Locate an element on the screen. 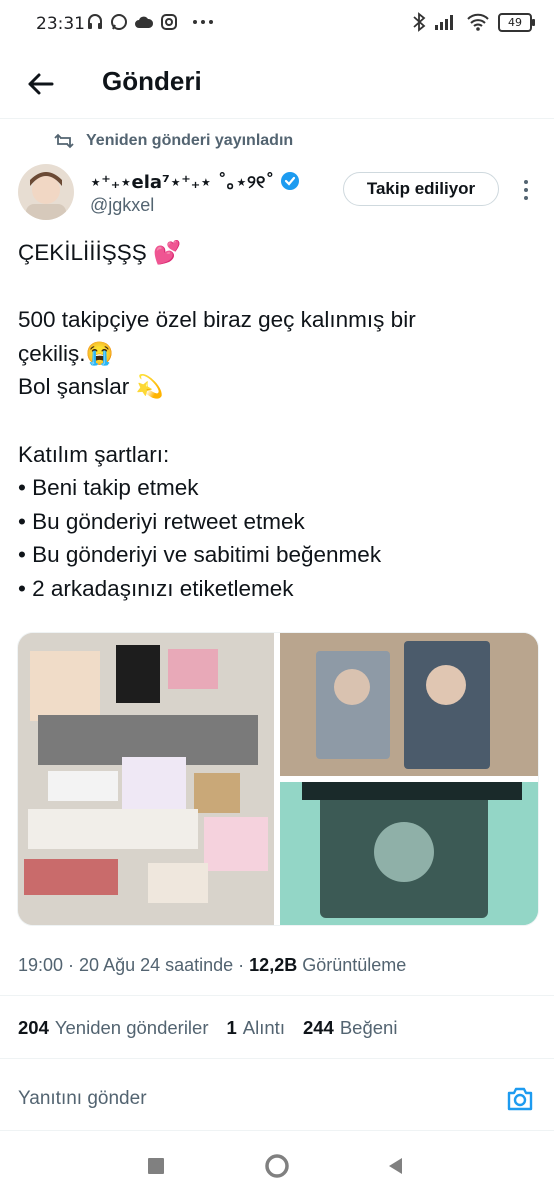  instagram-icon is located at coordinates (169, 22).